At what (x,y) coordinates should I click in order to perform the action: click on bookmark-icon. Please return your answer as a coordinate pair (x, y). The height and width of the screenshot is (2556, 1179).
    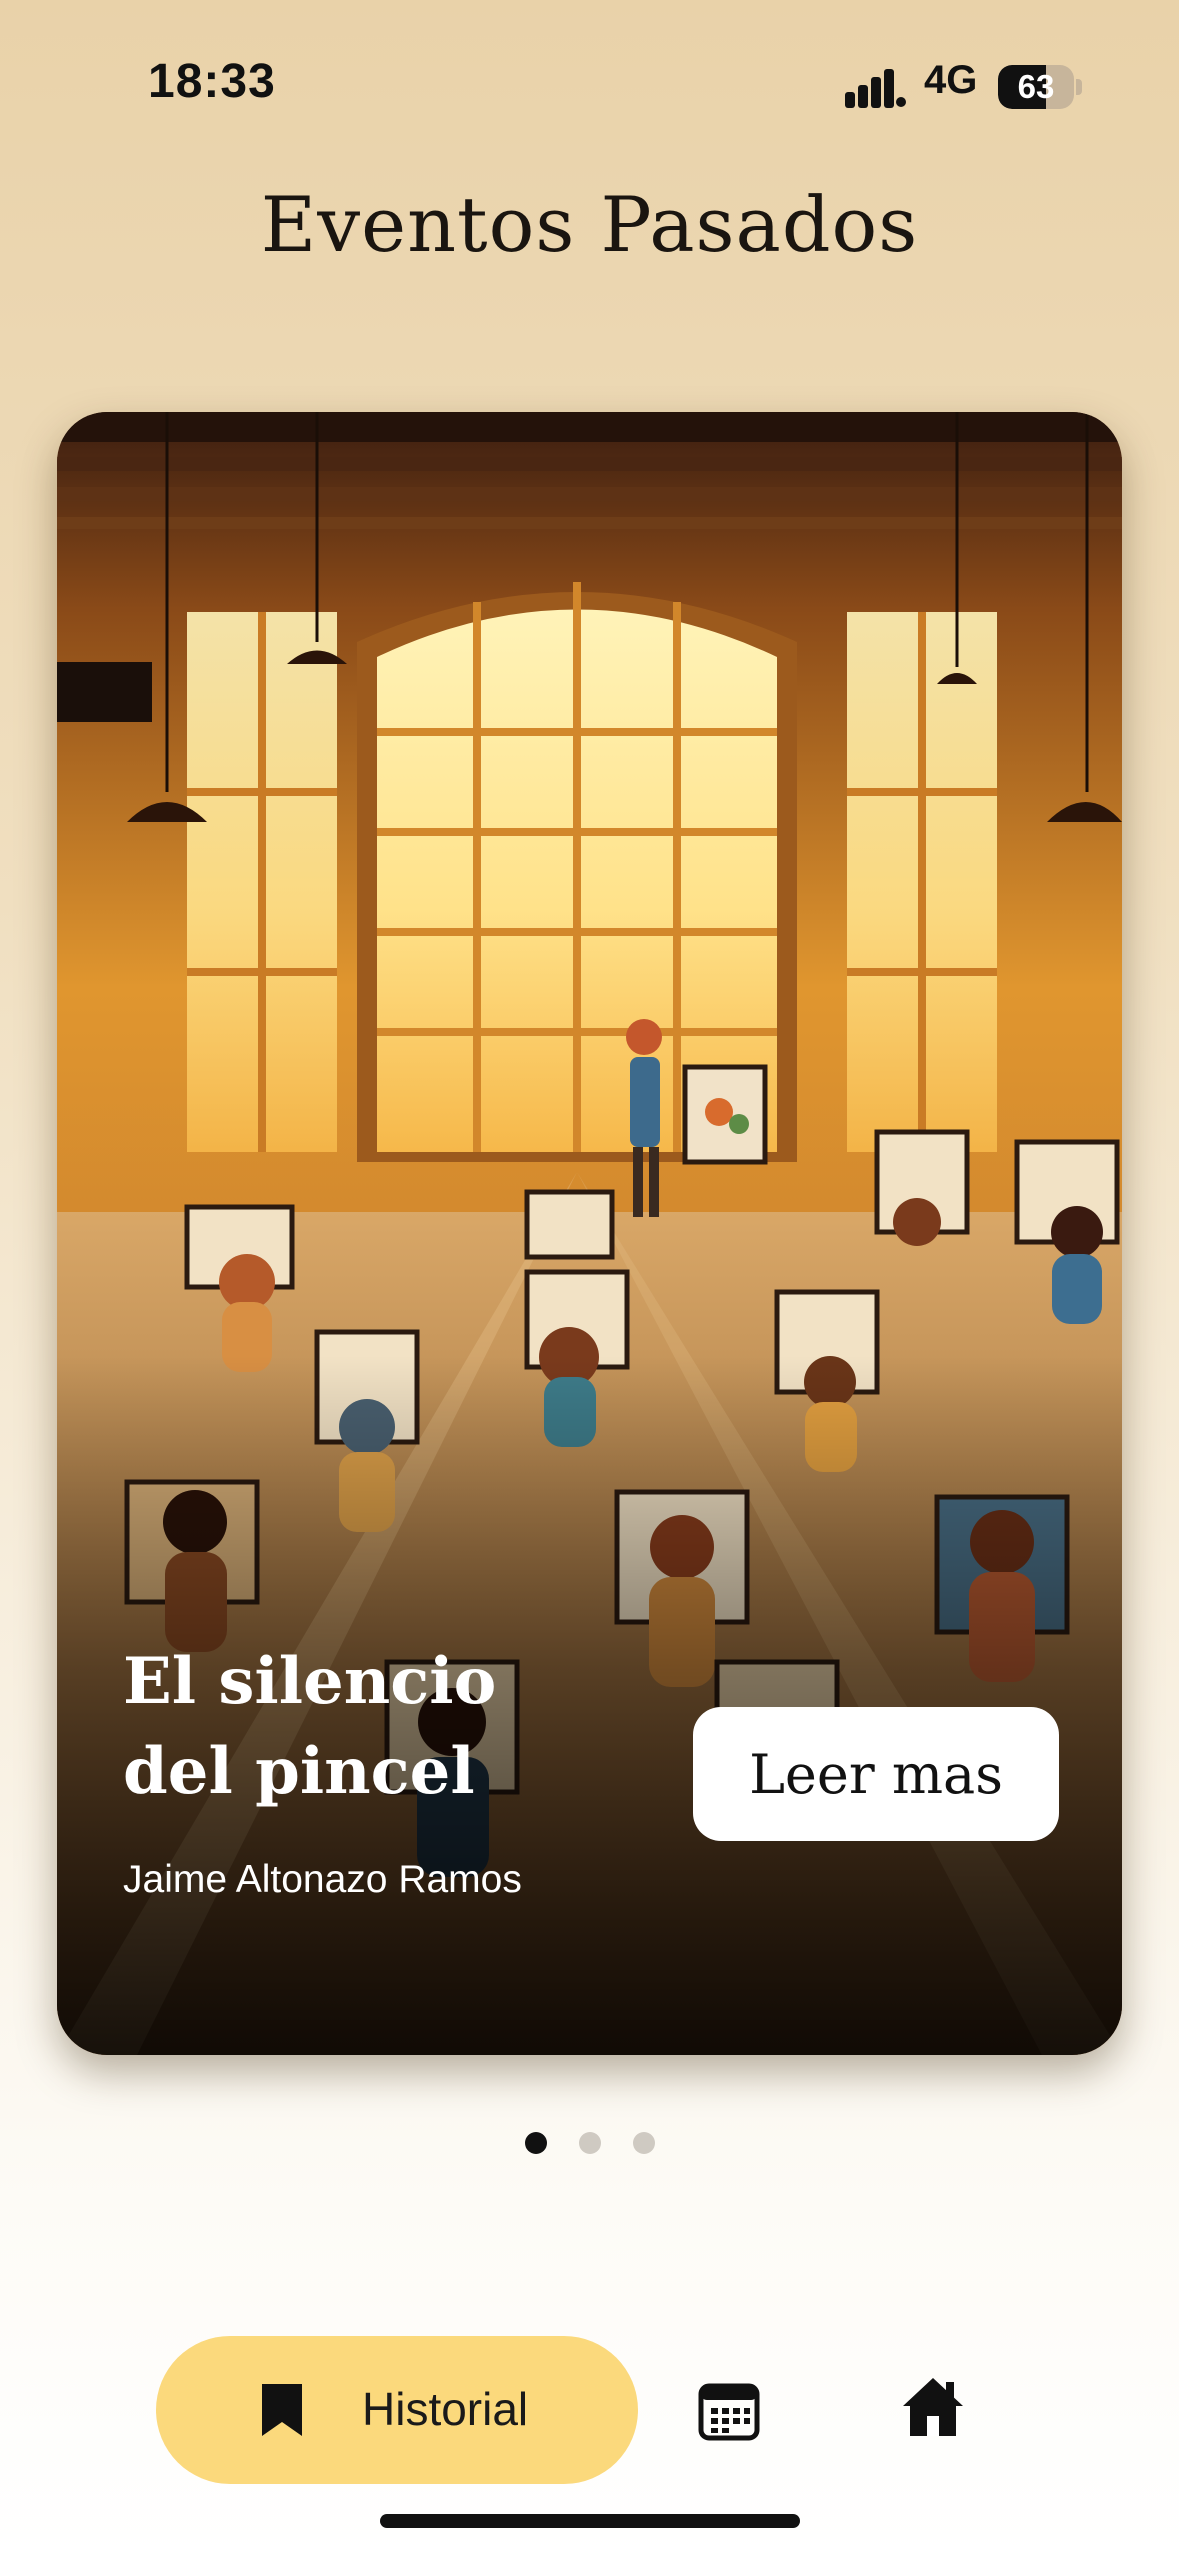
    Looking at the image, I should click on (282, 2410).